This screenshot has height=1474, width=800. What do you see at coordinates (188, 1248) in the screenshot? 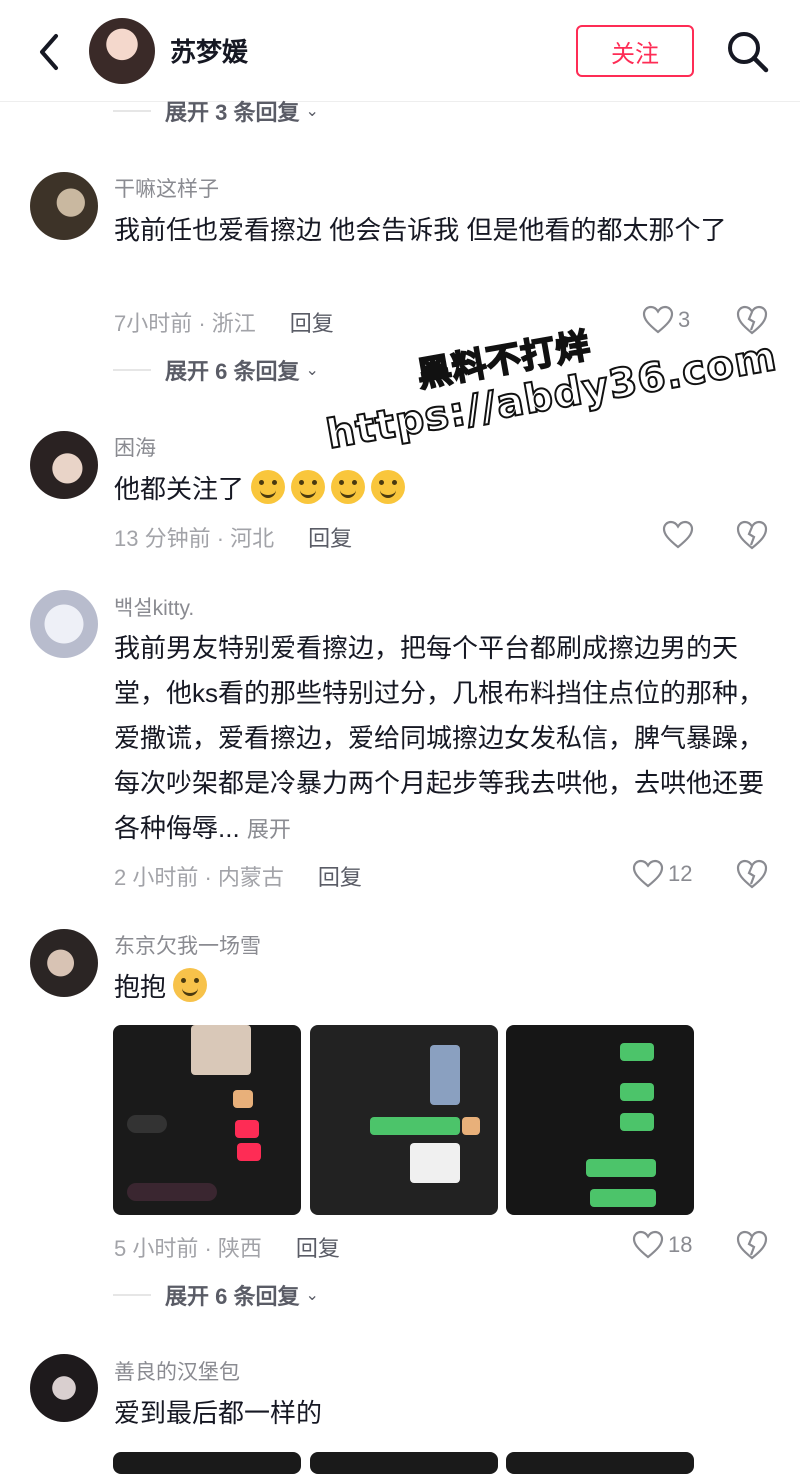
I see `comment-time-location: 5 小时前 · 陕西` at bounding box center [188, 1248].